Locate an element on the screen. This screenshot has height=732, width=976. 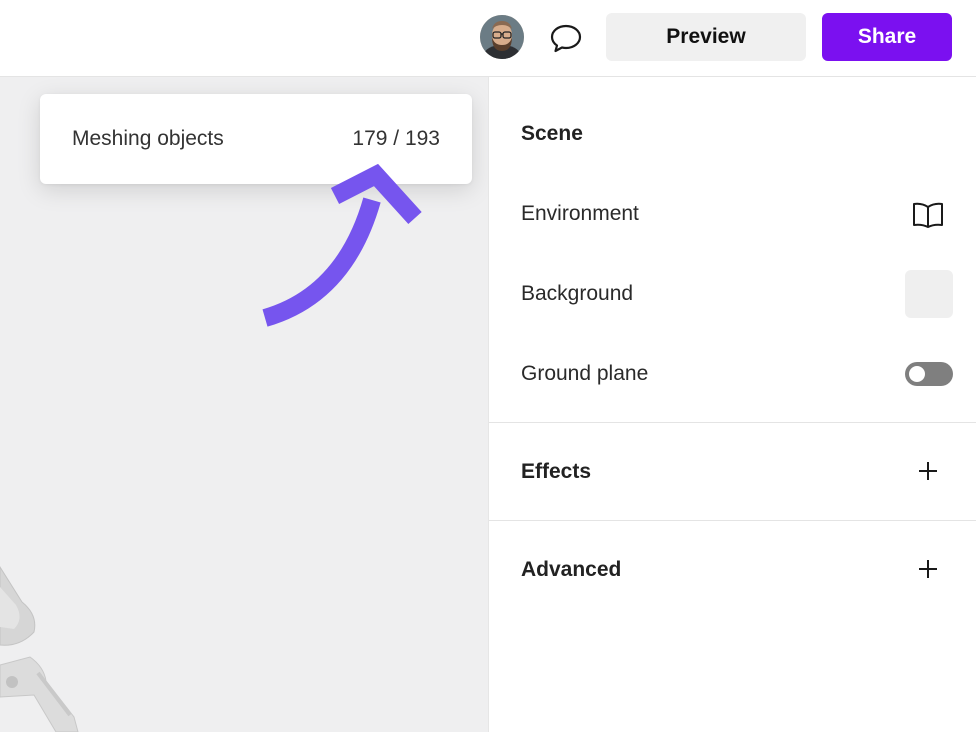
toggle-knob is located at coordinates (917, 374).